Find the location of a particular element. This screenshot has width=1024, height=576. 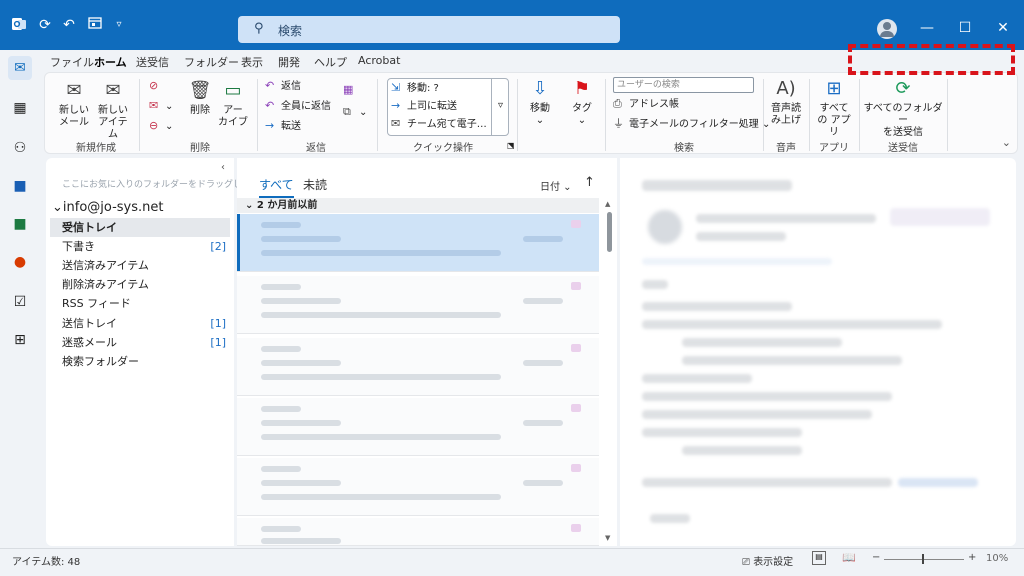

mail-icon: ✉ is located at coordinates (20, 68).